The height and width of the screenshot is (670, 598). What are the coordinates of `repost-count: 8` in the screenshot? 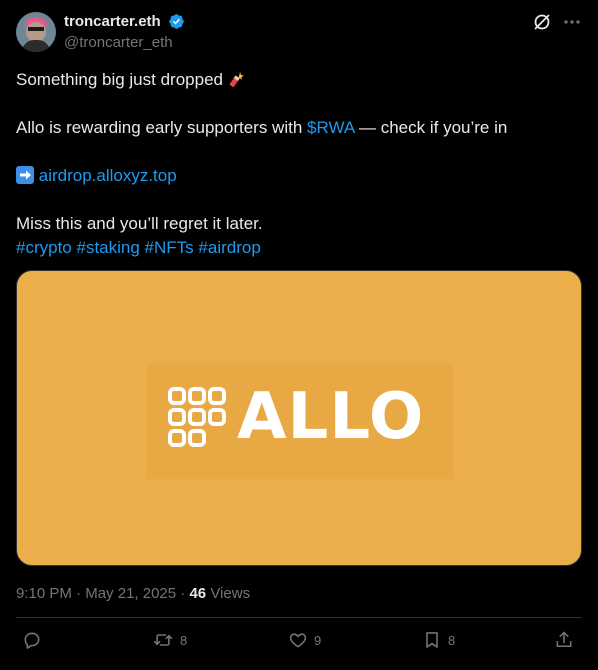 It's located at (184, 640).